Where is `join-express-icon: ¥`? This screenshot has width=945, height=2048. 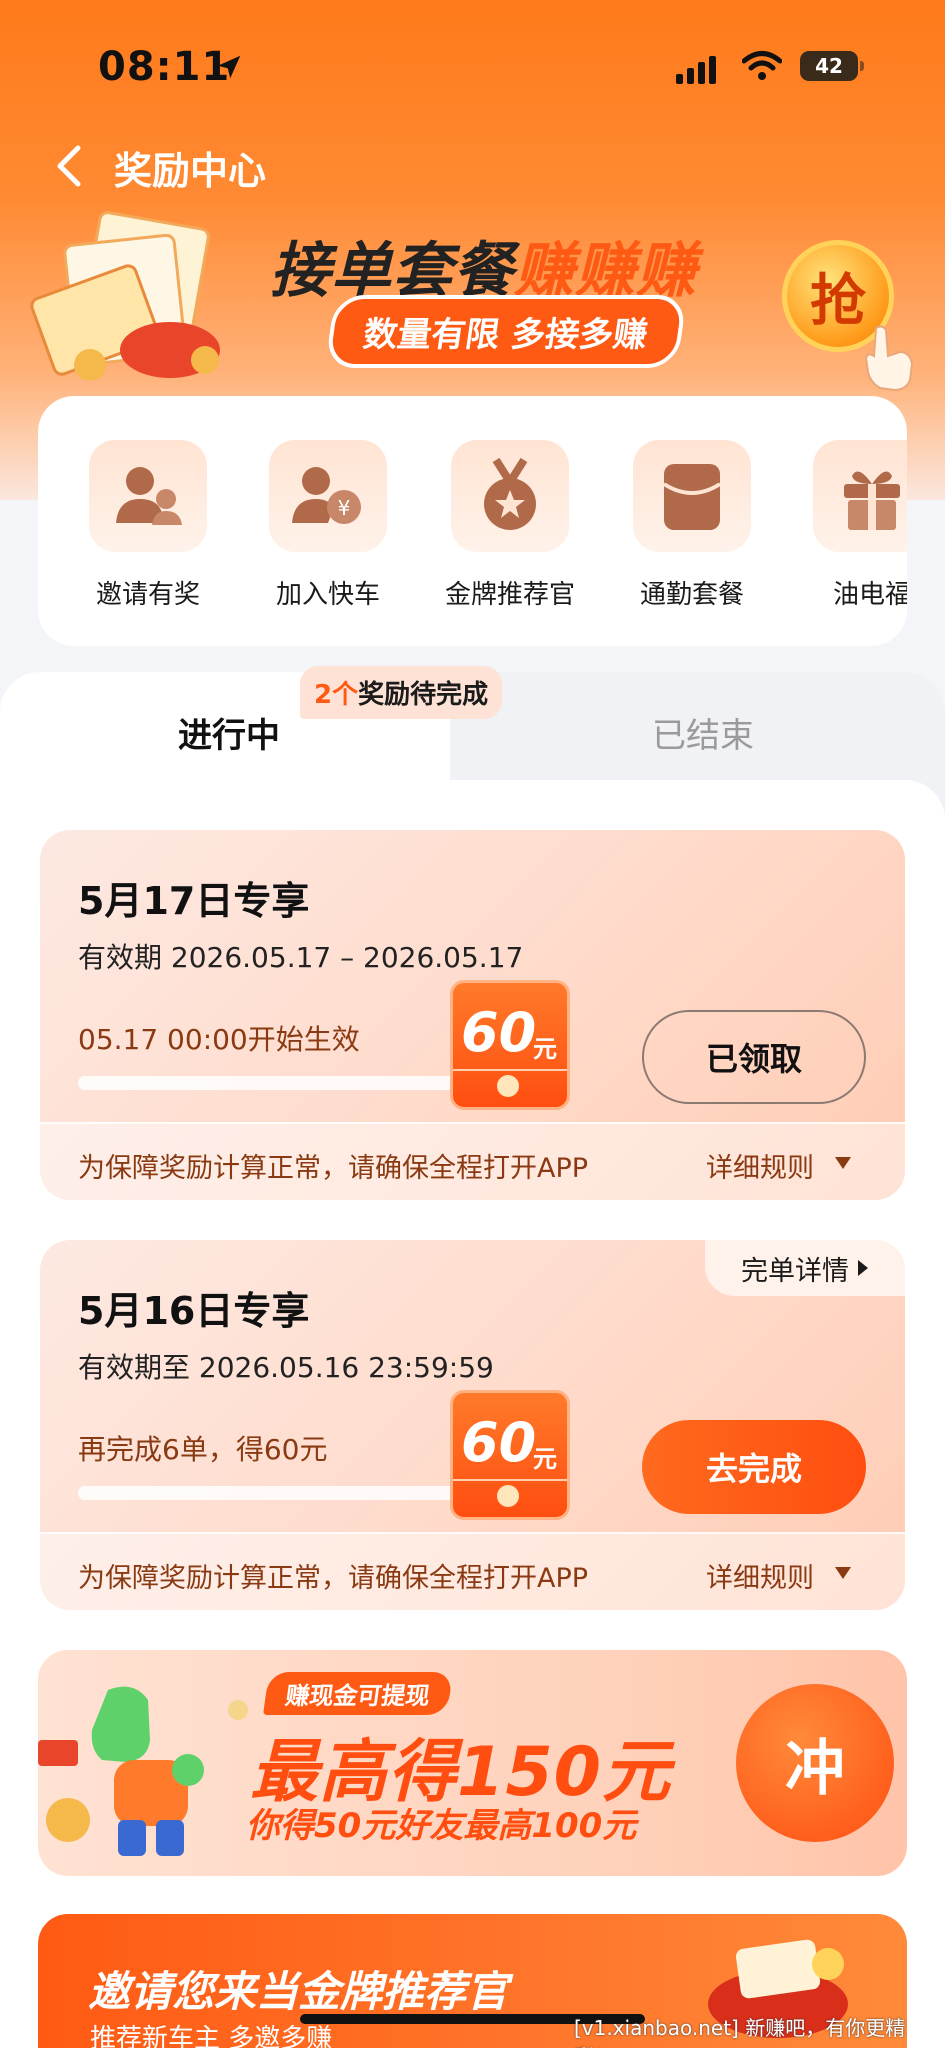
join-express-icon: ¥ is located at coordinates (326, 495).